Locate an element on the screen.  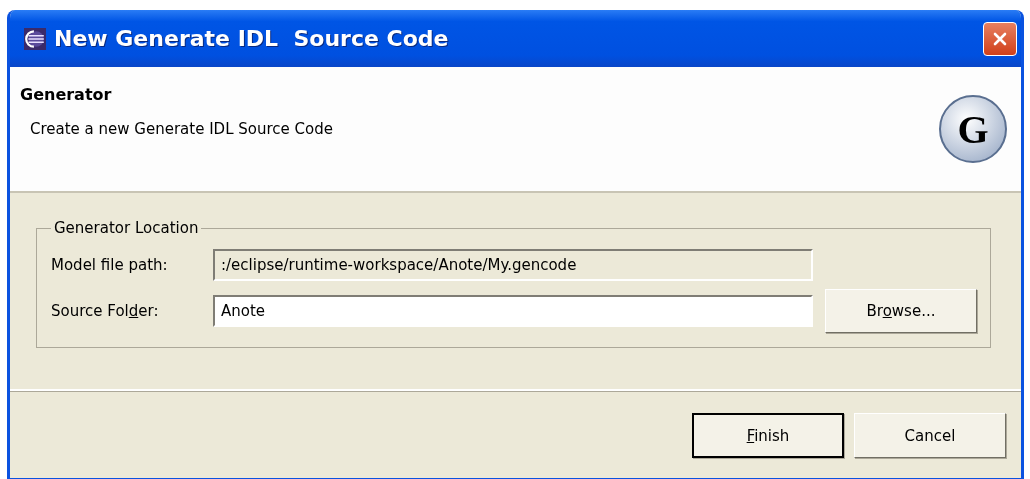
finish-button: Finish is located at coordinates (768, 435).